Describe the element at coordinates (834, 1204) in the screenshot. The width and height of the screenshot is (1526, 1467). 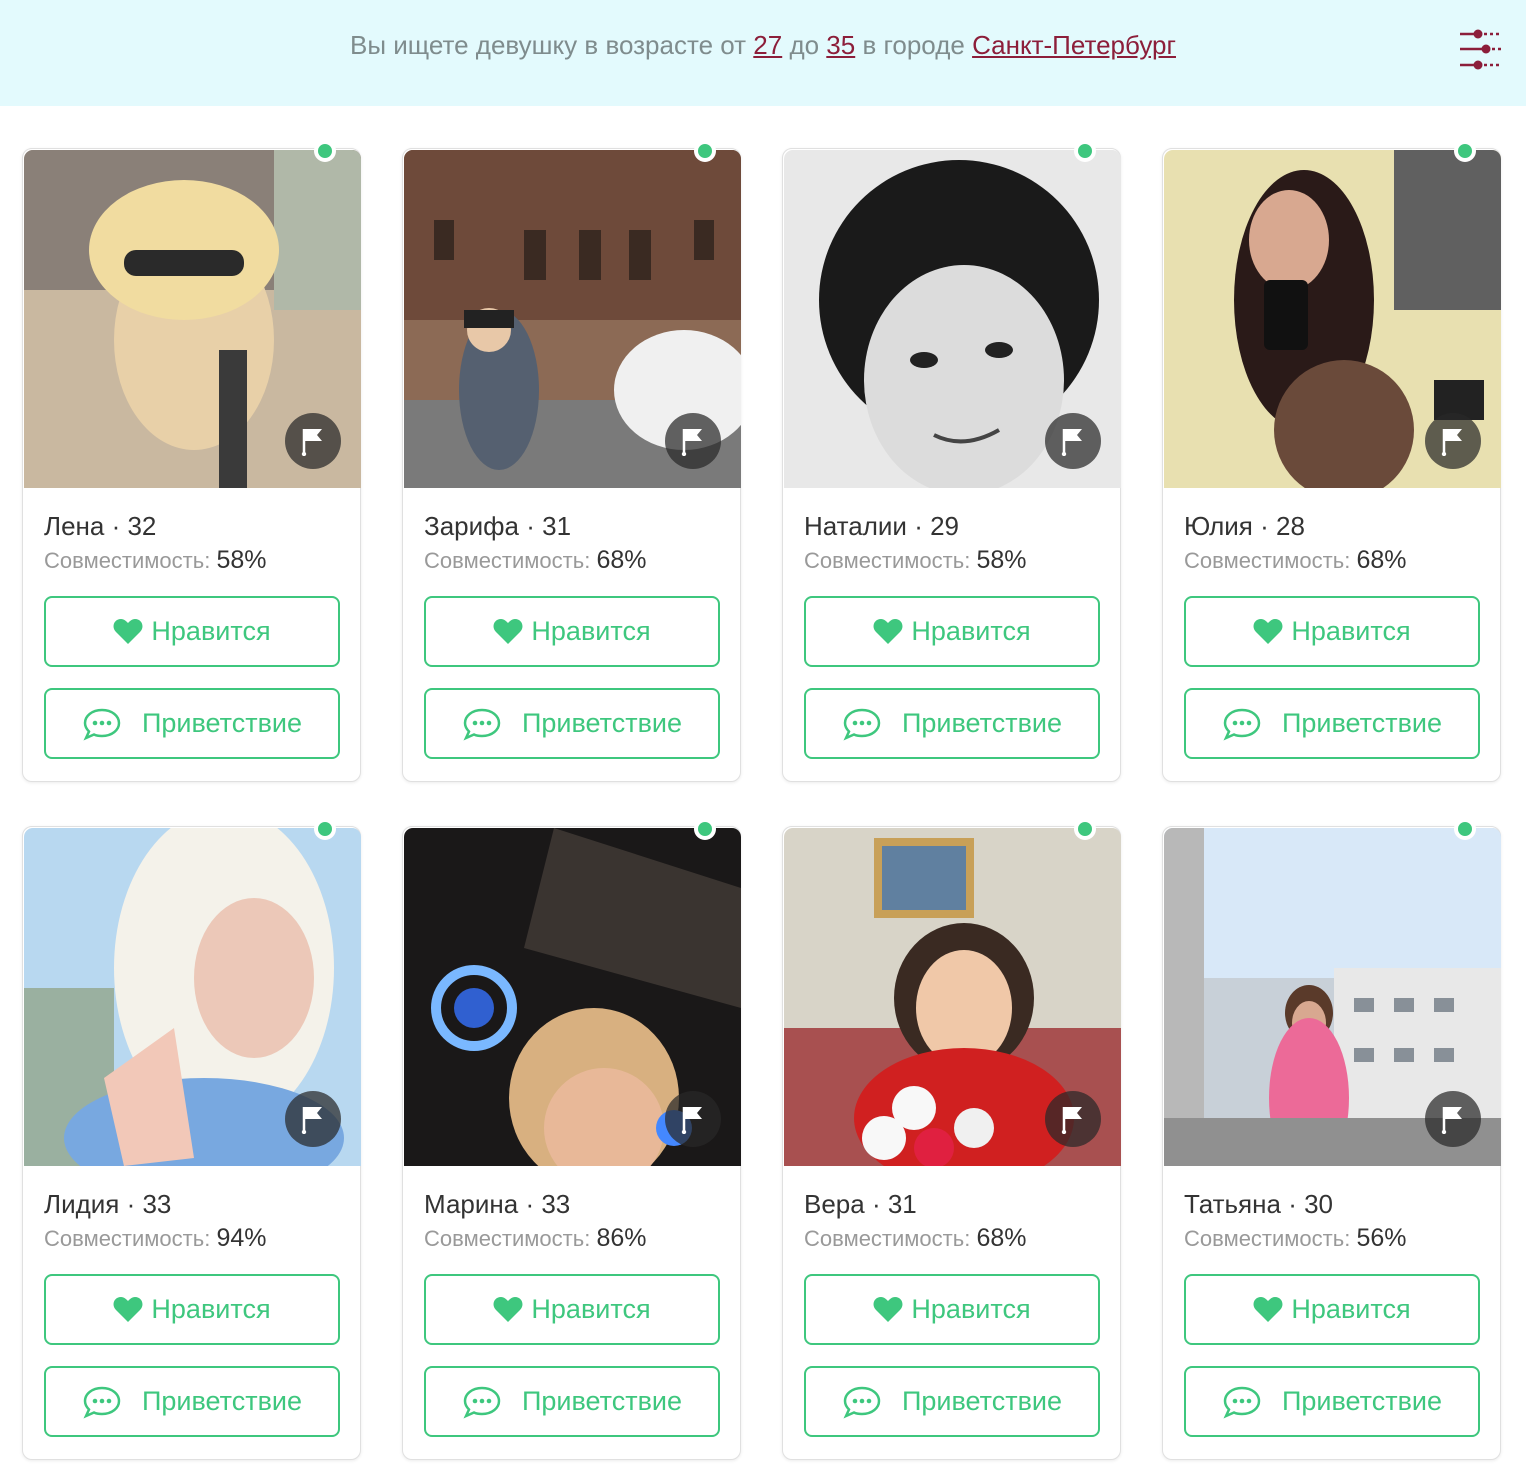
I see `profile-name: Вера` at that location.